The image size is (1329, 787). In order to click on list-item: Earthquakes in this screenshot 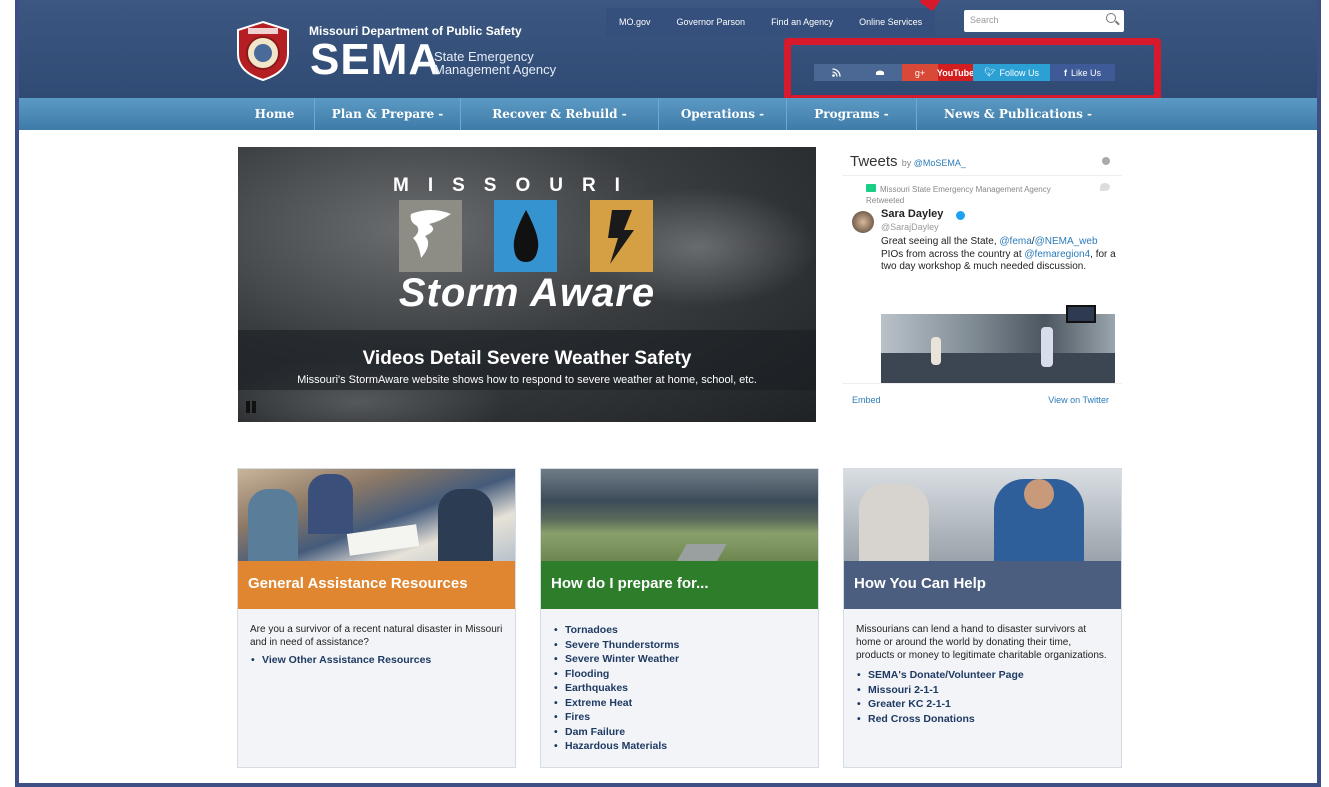, I will do `click(680, 688)`.